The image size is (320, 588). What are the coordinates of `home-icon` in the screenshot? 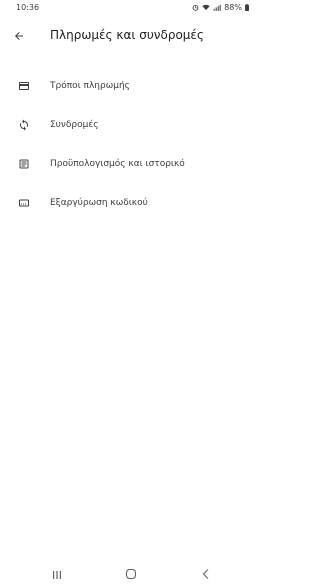 It's located at (131, 574).